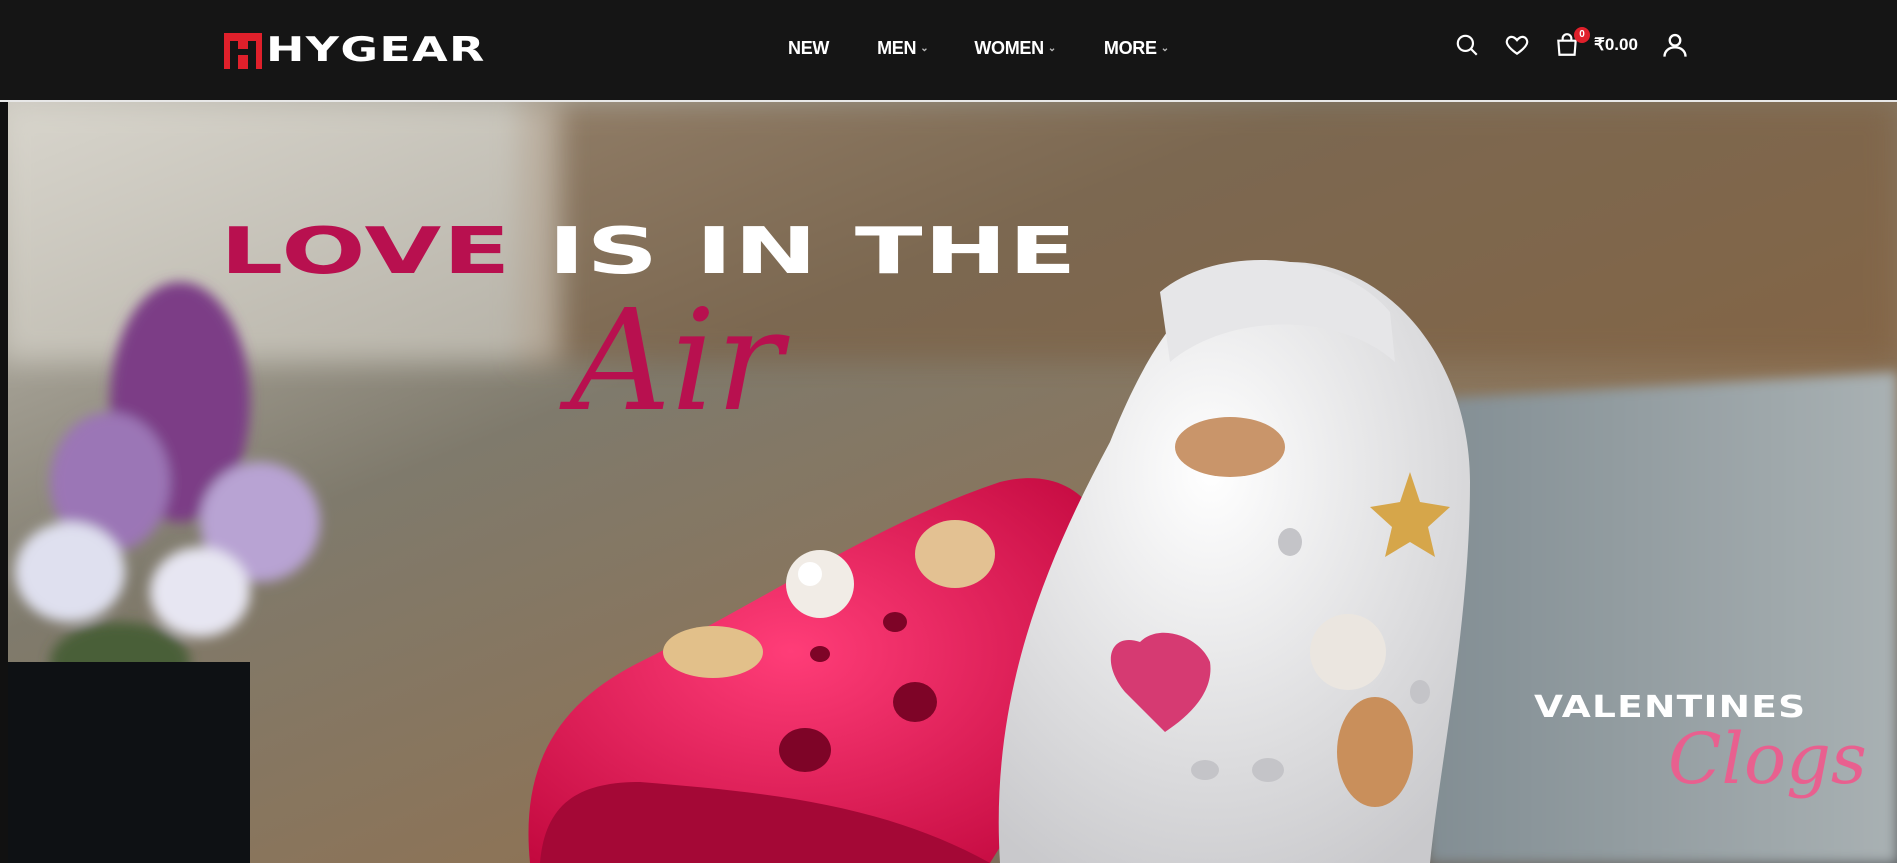 This screenshot has width=1897, height=863. Describe the element at coordinates (1767, 759) in the screenshot. I see `promo-script: Clogs` at that location.